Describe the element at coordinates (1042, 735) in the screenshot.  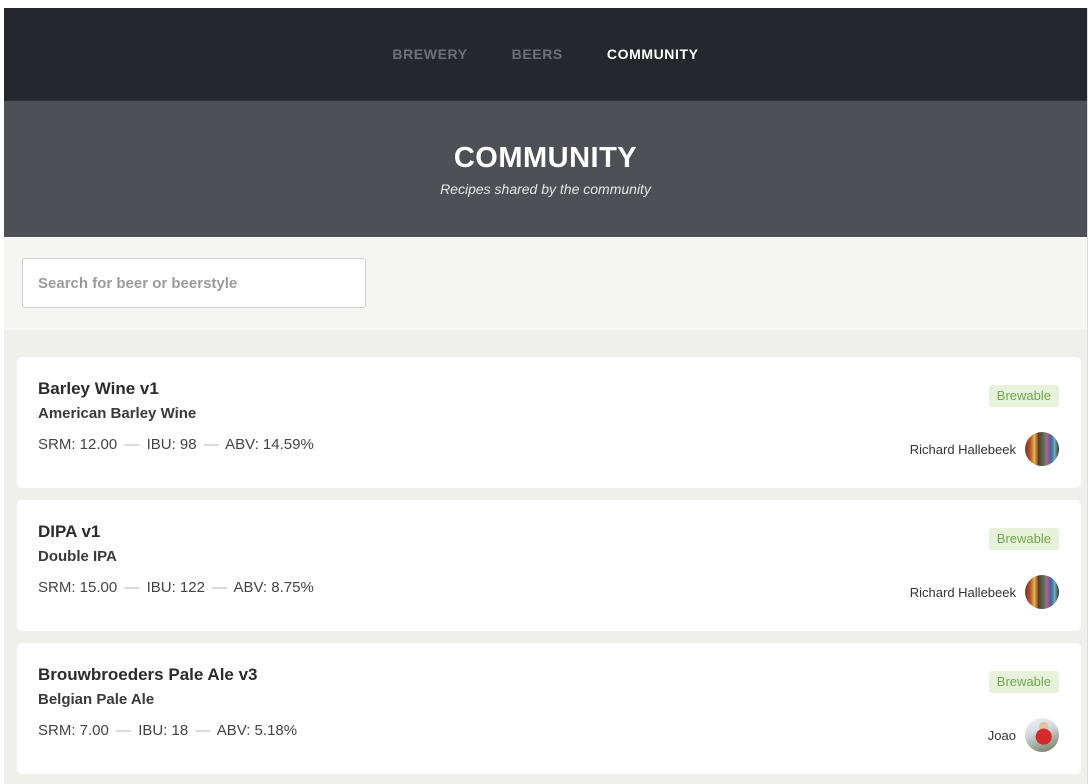
I see `person-avatar-icon` at that location.